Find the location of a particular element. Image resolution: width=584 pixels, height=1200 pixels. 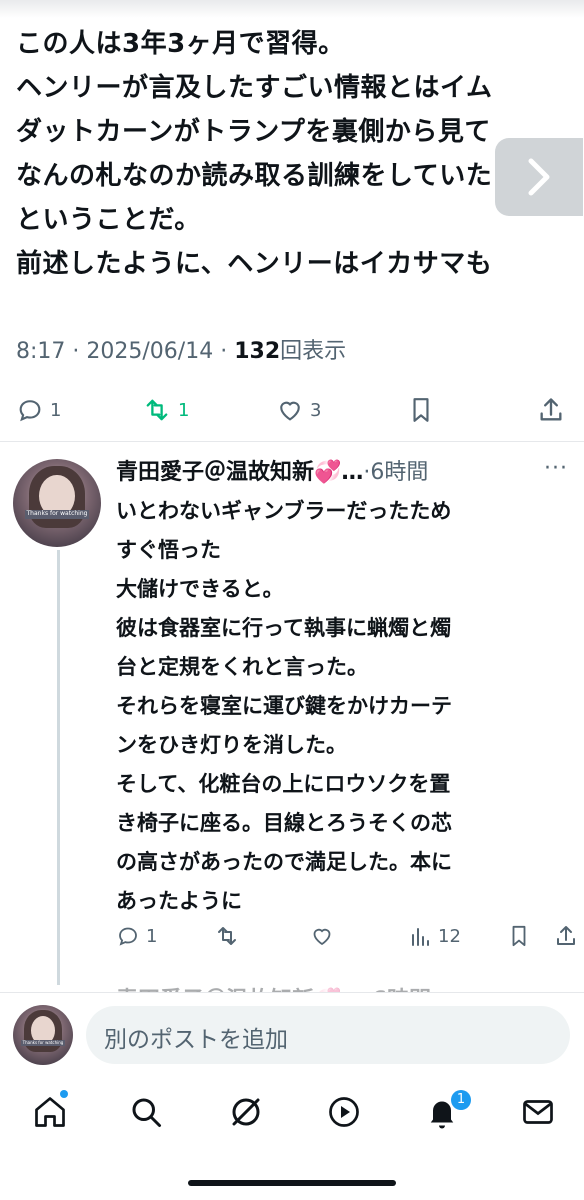

messages-icon is located at coordinates (538, 1112).